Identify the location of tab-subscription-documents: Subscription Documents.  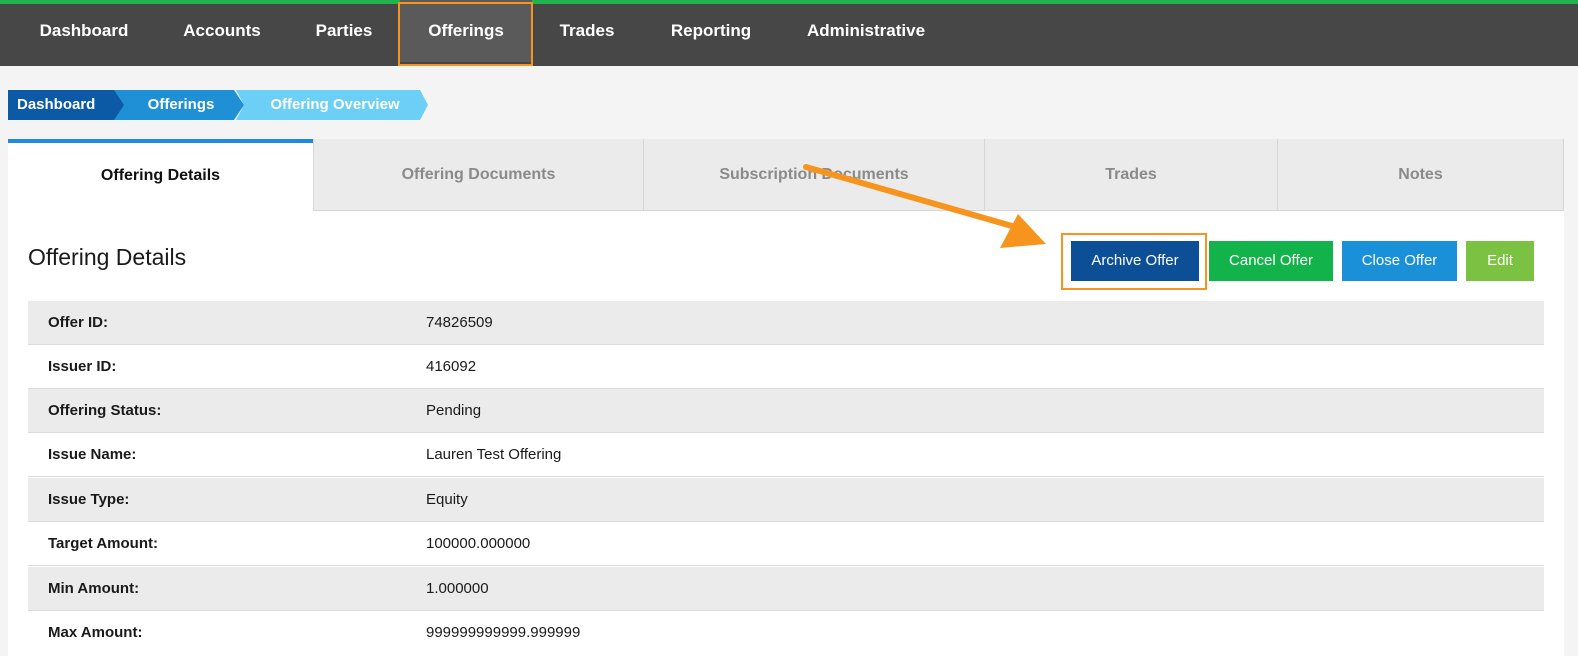
(813, 175).